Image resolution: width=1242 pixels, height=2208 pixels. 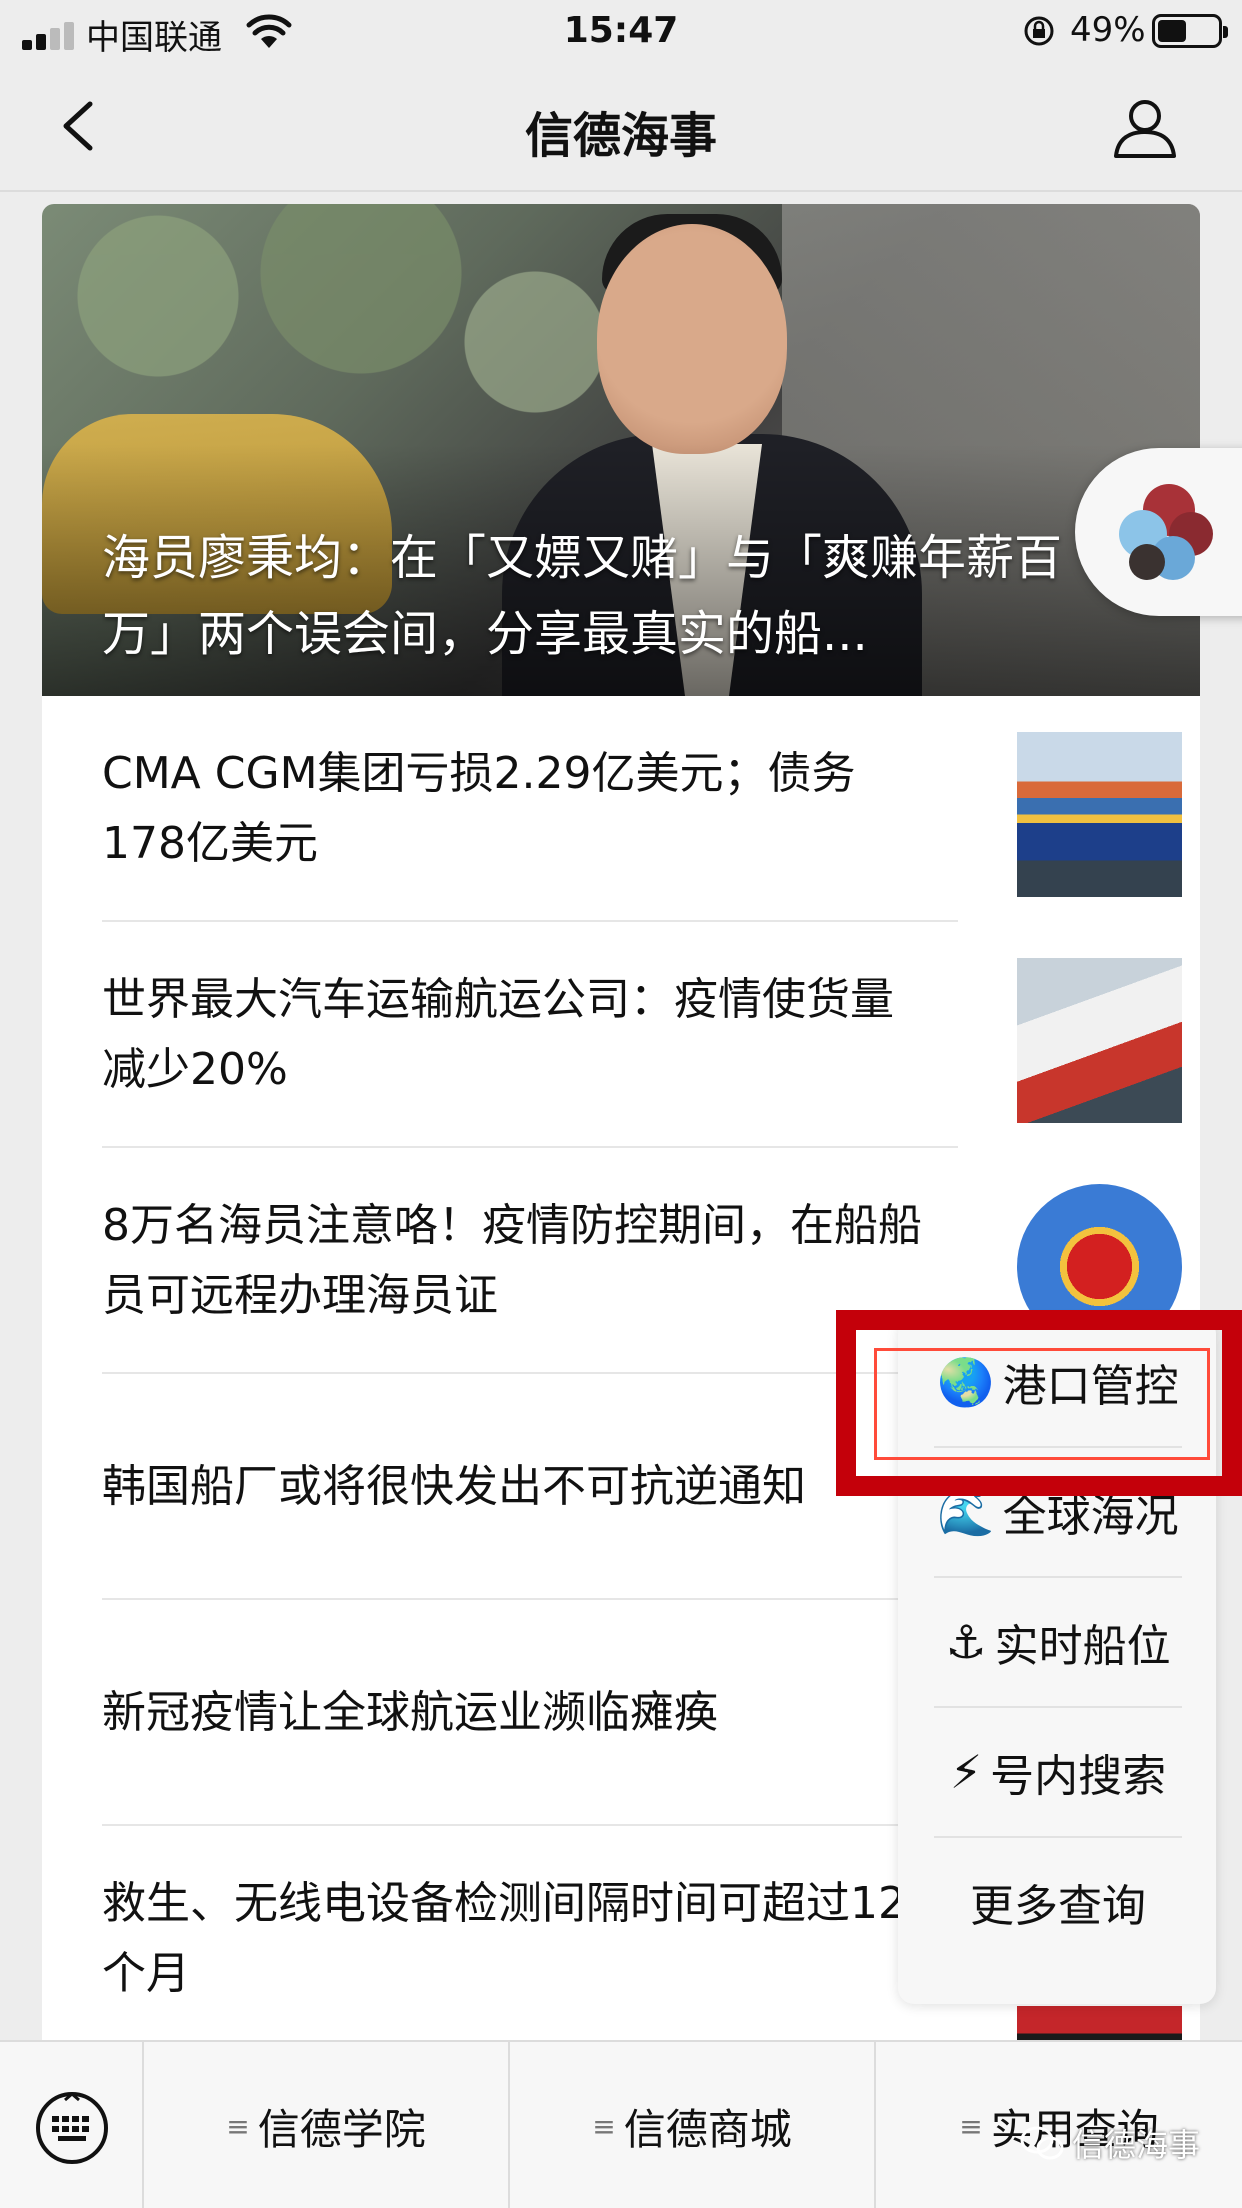 I want to click on menu-item-realtime-ship-position: ⚓ 实时船位, so click(x=1058, y=1642).